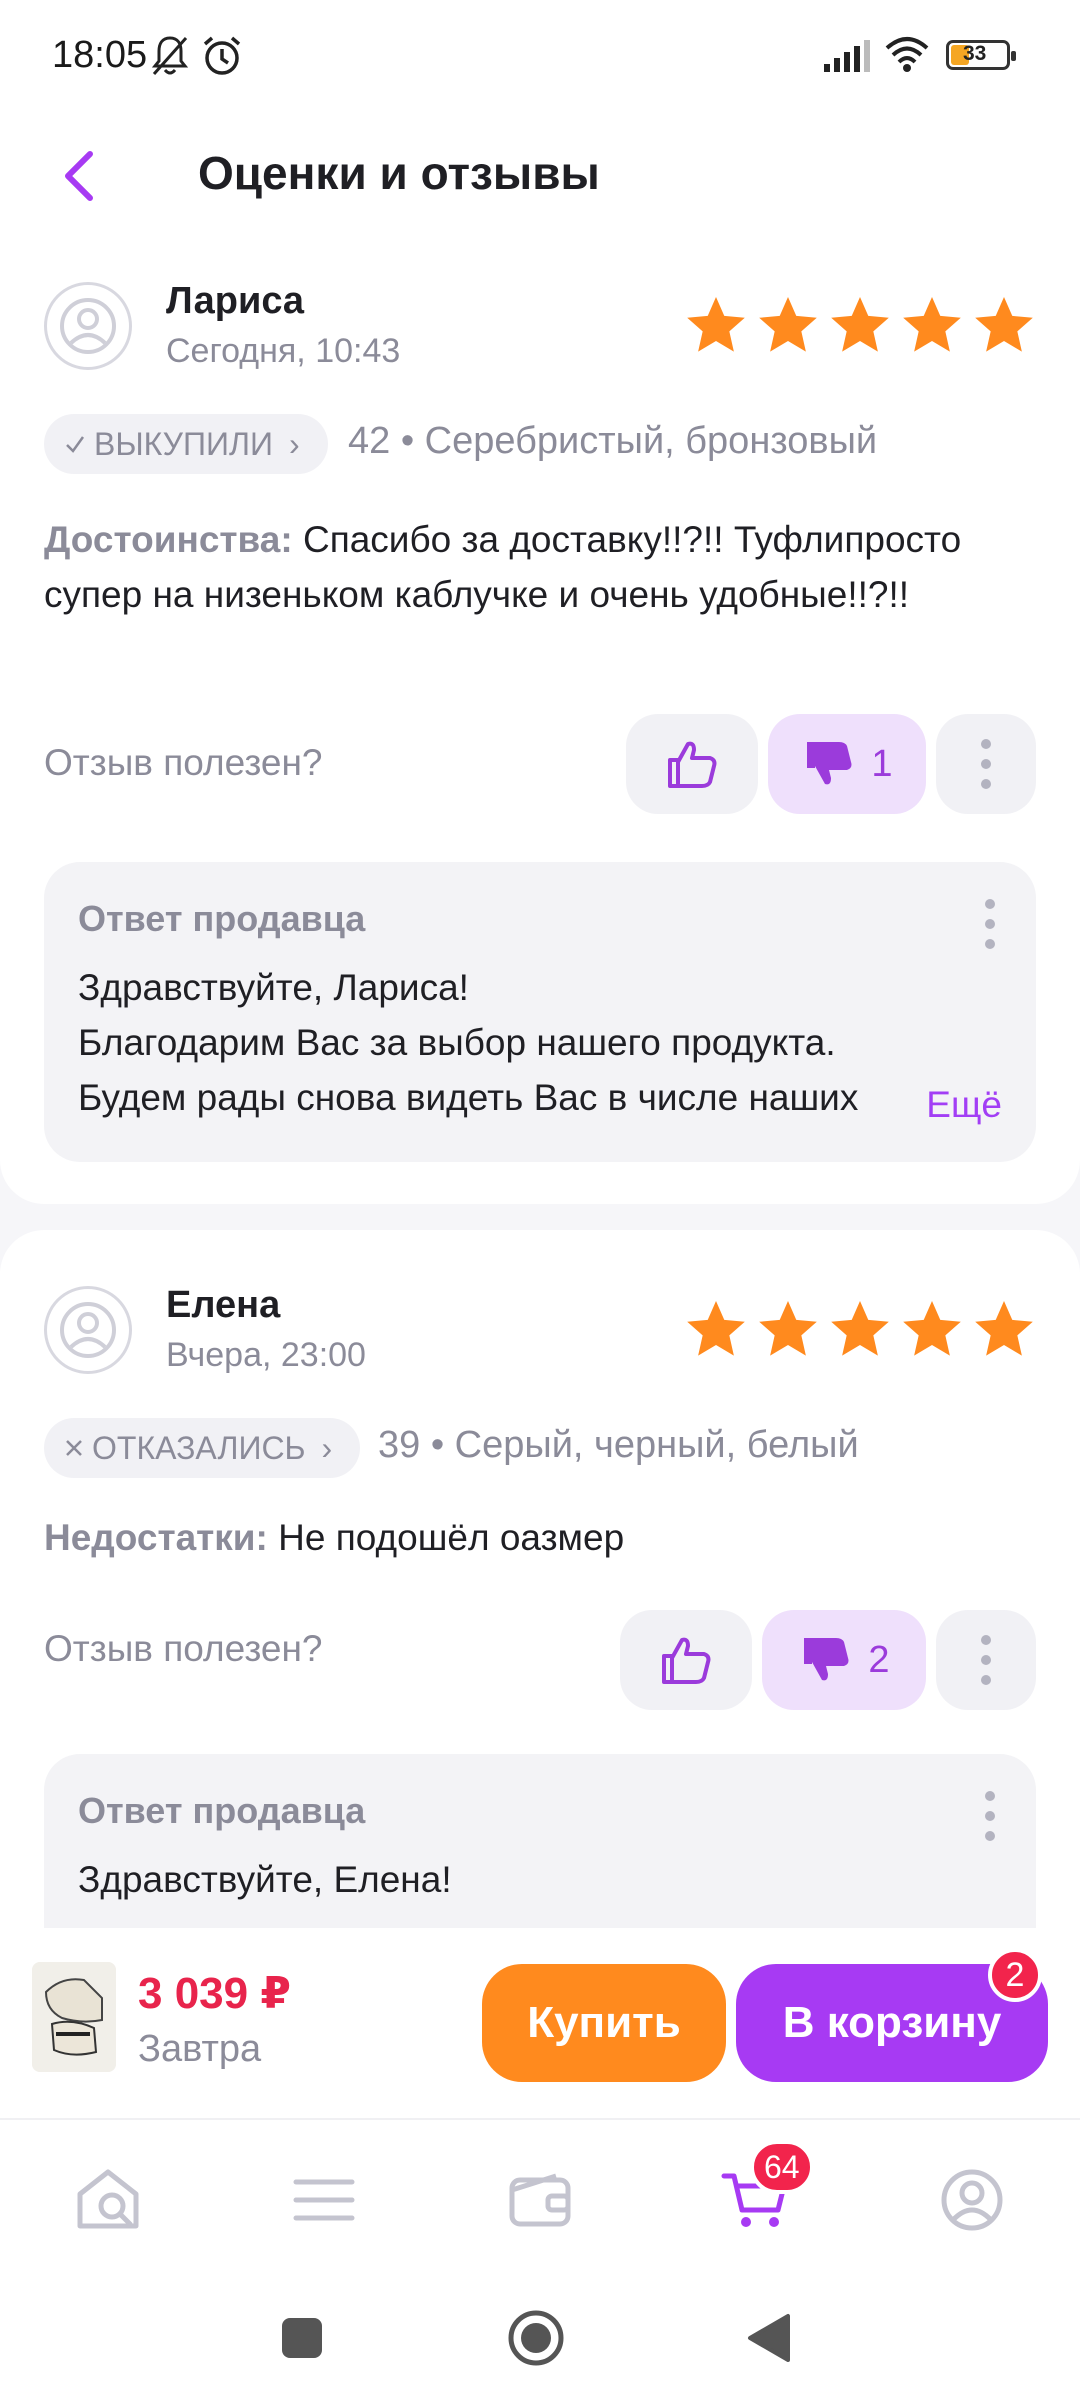  What do you see at coordinates (972, 2200) in the screenshot?
I see `profile-icon` at bounding box center [972, 2200].